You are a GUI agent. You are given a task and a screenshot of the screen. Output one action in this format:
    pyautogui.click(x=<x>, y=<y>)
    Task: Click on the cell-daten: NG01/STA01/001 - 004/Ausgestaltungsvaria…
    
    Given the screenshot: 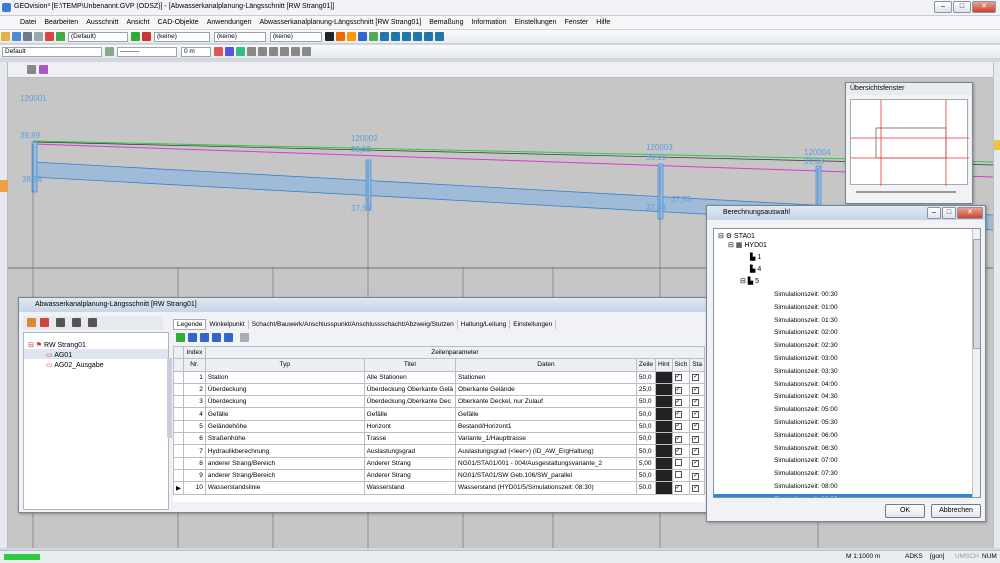 What is the action you would take?
    pyautogui.click(x=546, y=463)
    